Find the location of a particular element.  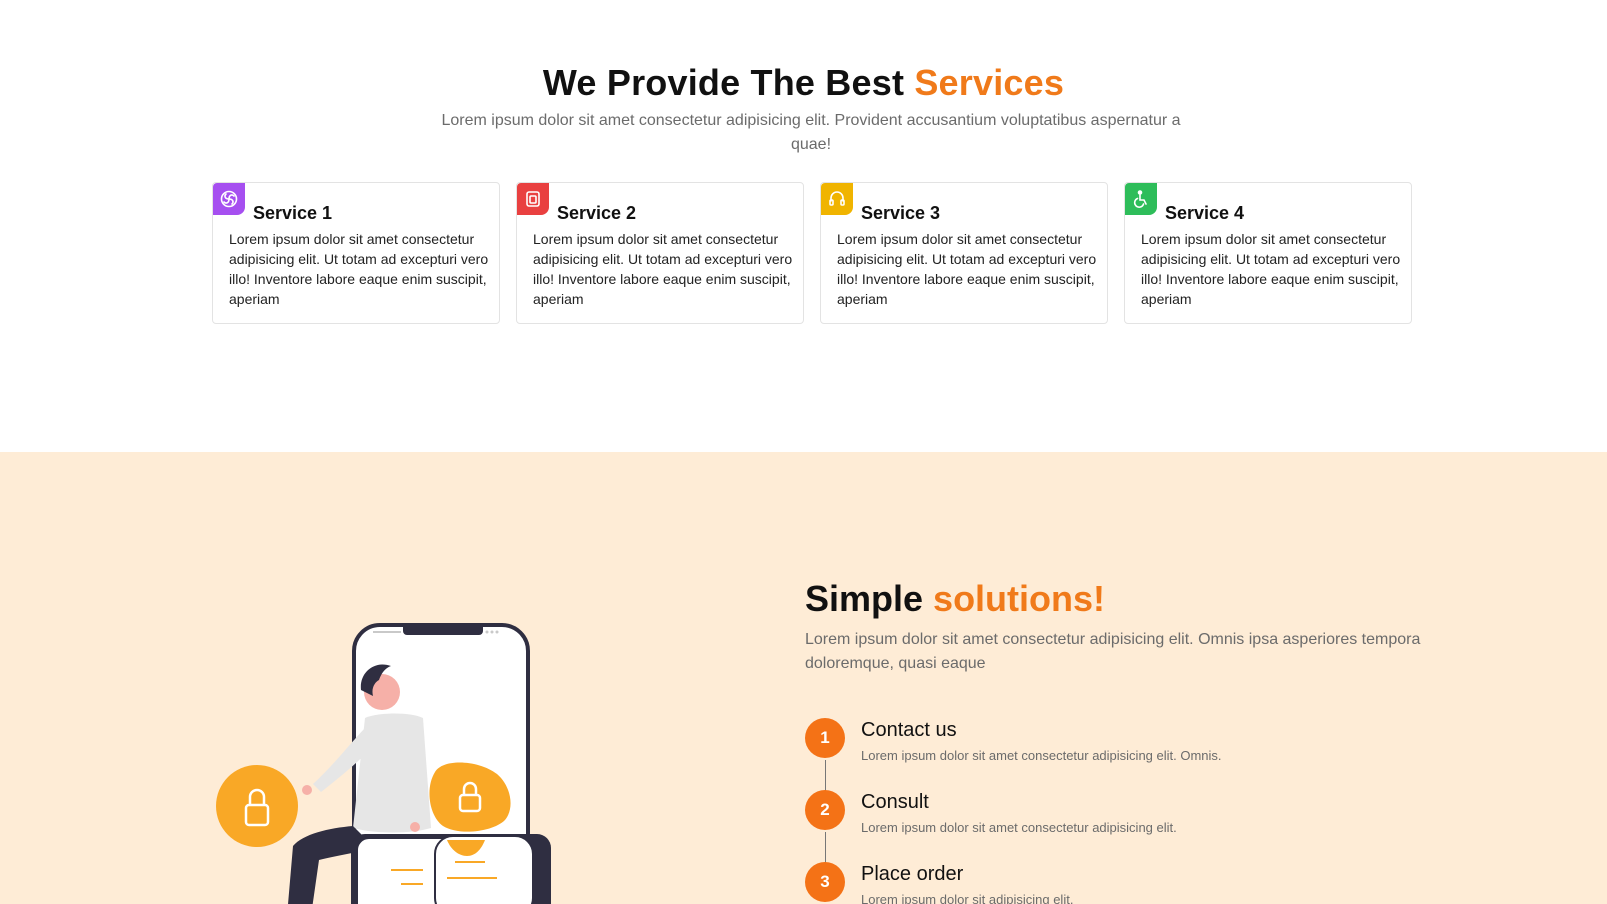

security-illustration is located at coordinates (395, 763).